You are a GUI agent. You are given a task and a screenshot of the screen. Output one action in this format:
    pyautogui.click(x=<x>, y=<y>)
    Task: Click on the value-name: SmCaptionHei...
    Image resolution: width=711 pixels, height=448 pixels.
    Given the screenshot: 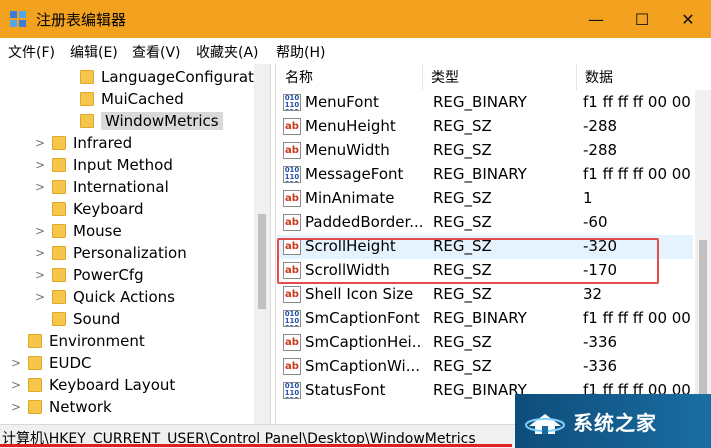 What is the action you would take?
    pyautogui.click(x=364, y=342)
    